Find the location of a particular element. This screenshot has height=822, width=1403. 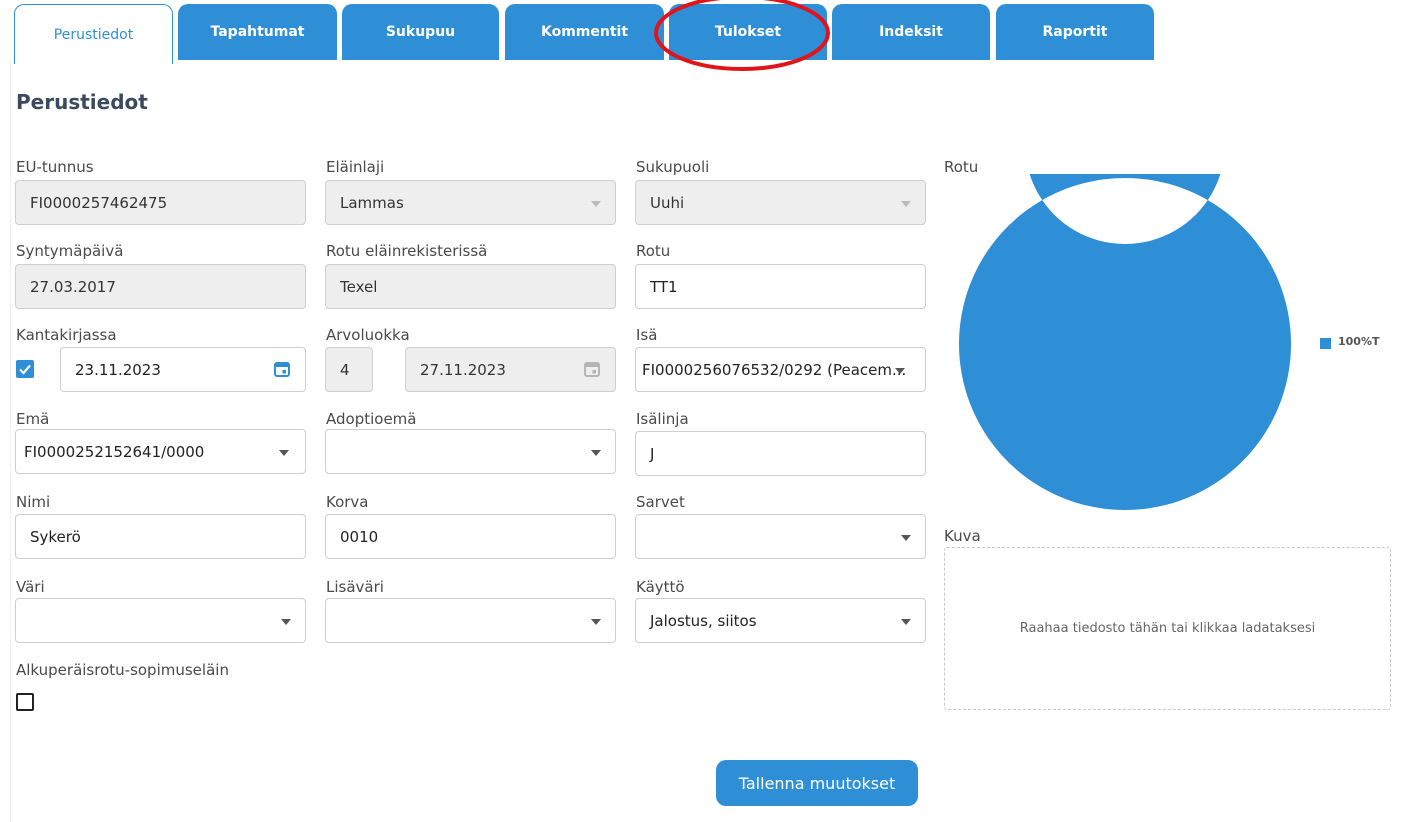

kaytto-value: Jalostus, siitos is located at coordinates (703, 620).